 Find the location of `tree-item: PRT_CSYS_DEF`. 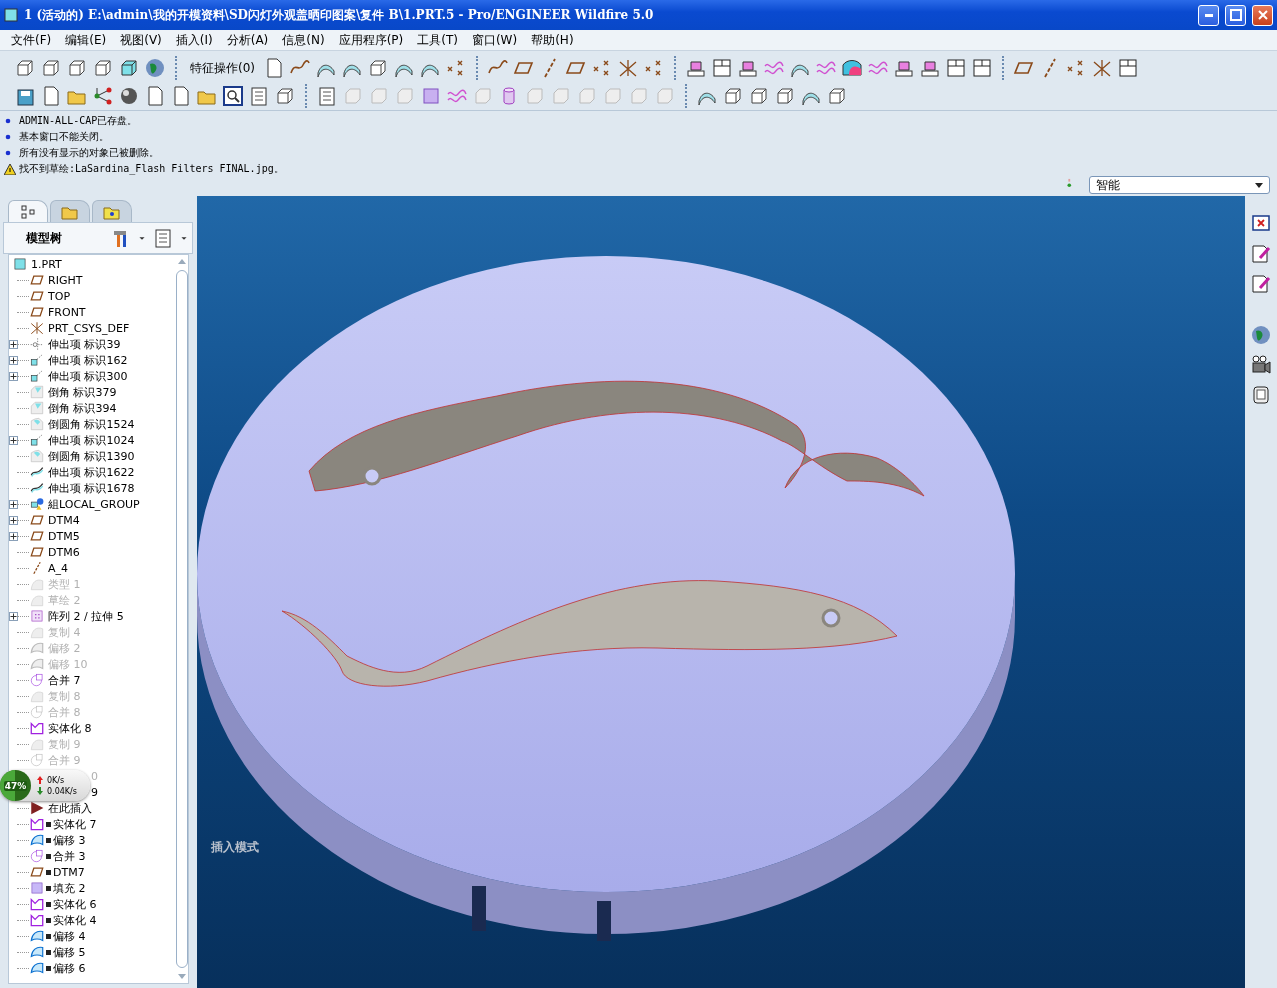

tree-item: PRT_CSYS_DEF is located at coordinates (89, 328).